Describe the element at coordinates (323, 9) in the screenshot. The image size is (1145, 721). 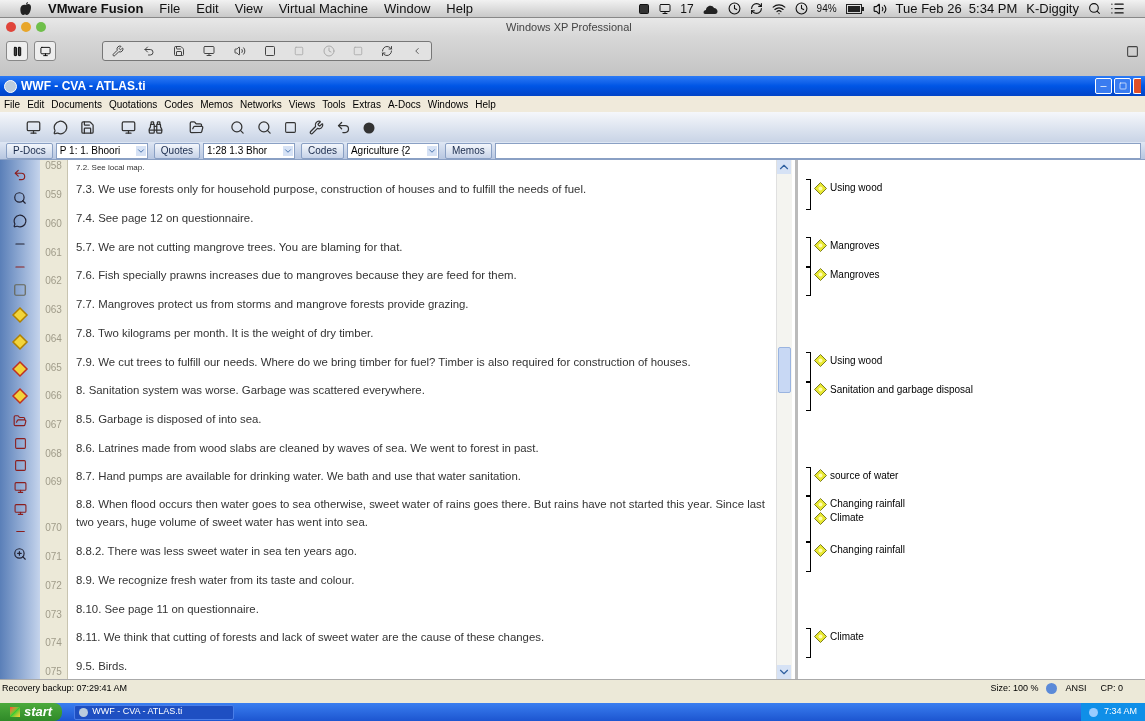
I see `menu-item: Virtual Machine` at that location.